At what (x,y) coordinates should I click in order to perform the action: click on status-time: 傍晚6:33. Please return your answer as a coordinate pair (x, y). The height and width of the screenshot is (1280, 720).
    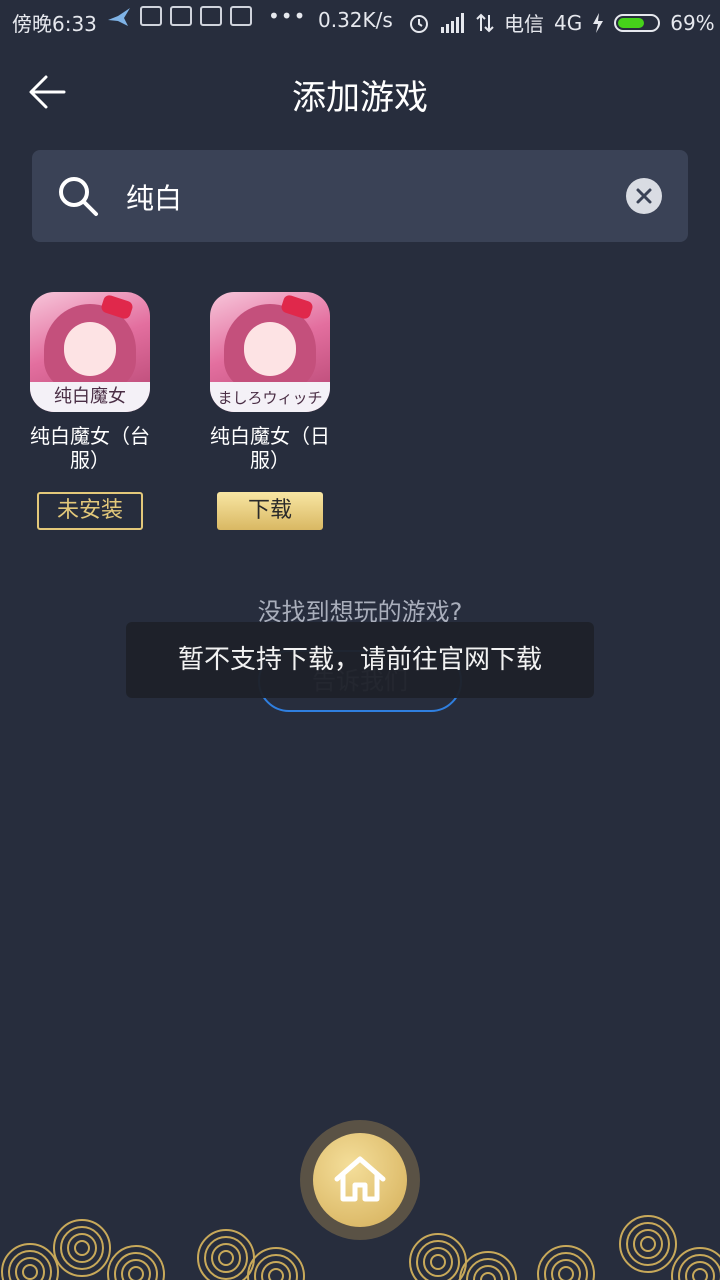
    Looking at the image, I should click on (54, 24).